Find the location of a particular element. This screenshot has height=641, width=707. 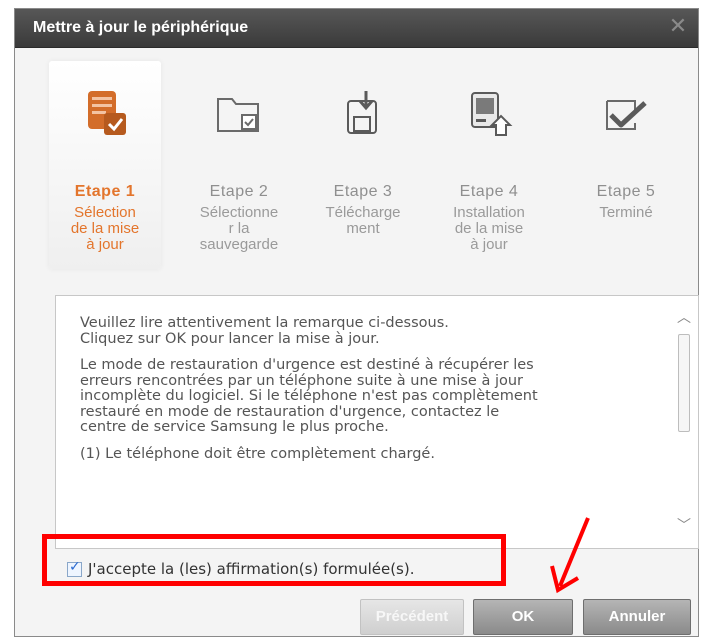

install-icon is located at coordinates (492, 114).